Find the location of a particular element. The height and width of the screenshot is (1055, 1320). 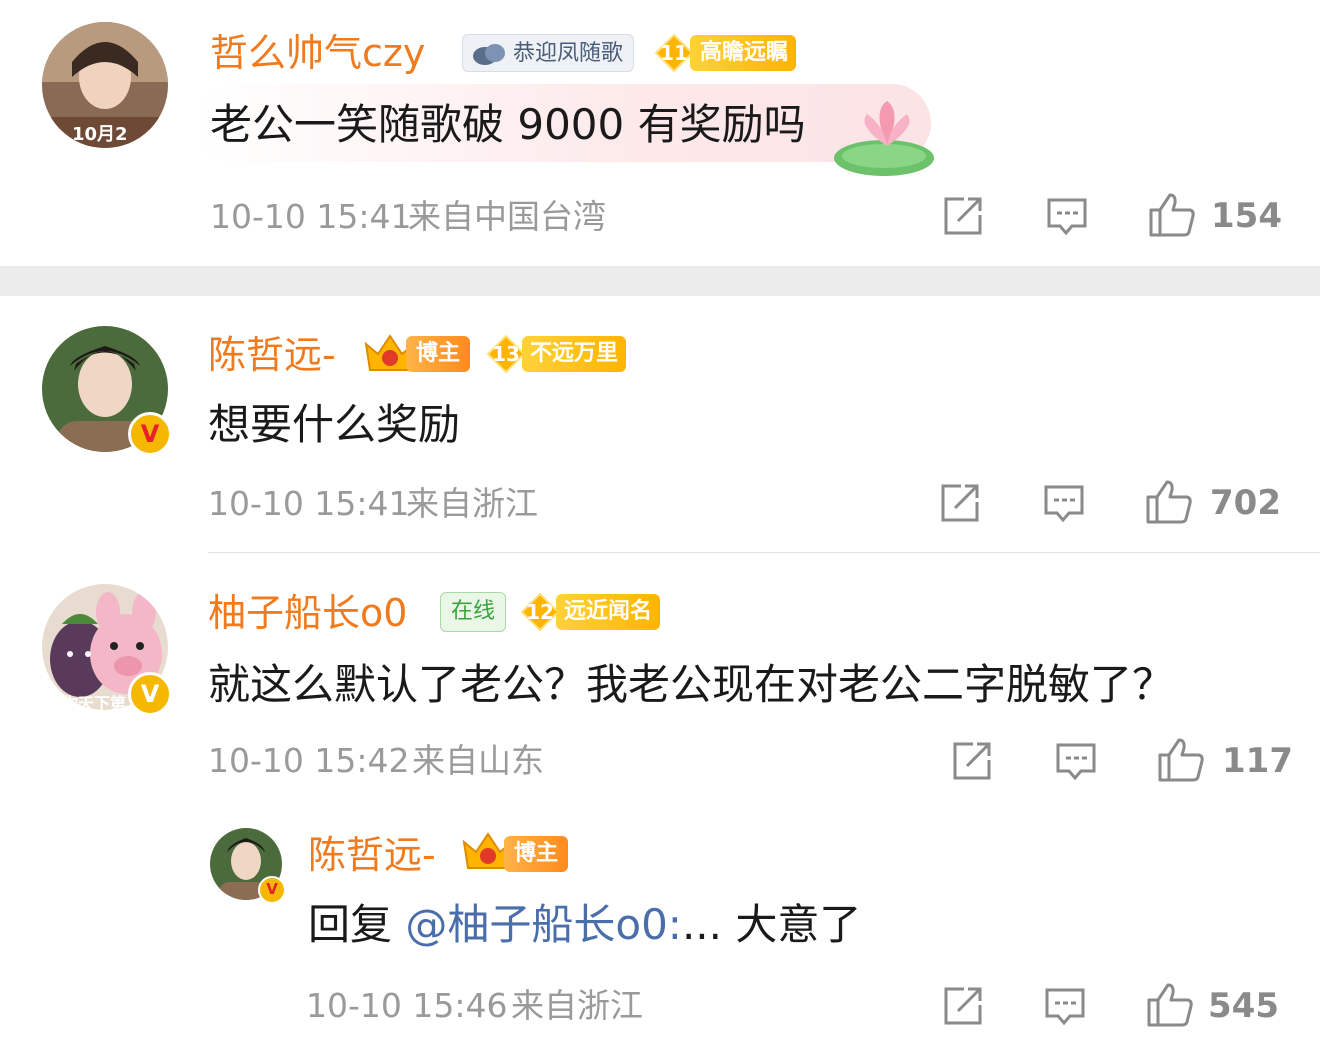

mention-link: @柚子船长o0: is located at coordinates (543, 924).